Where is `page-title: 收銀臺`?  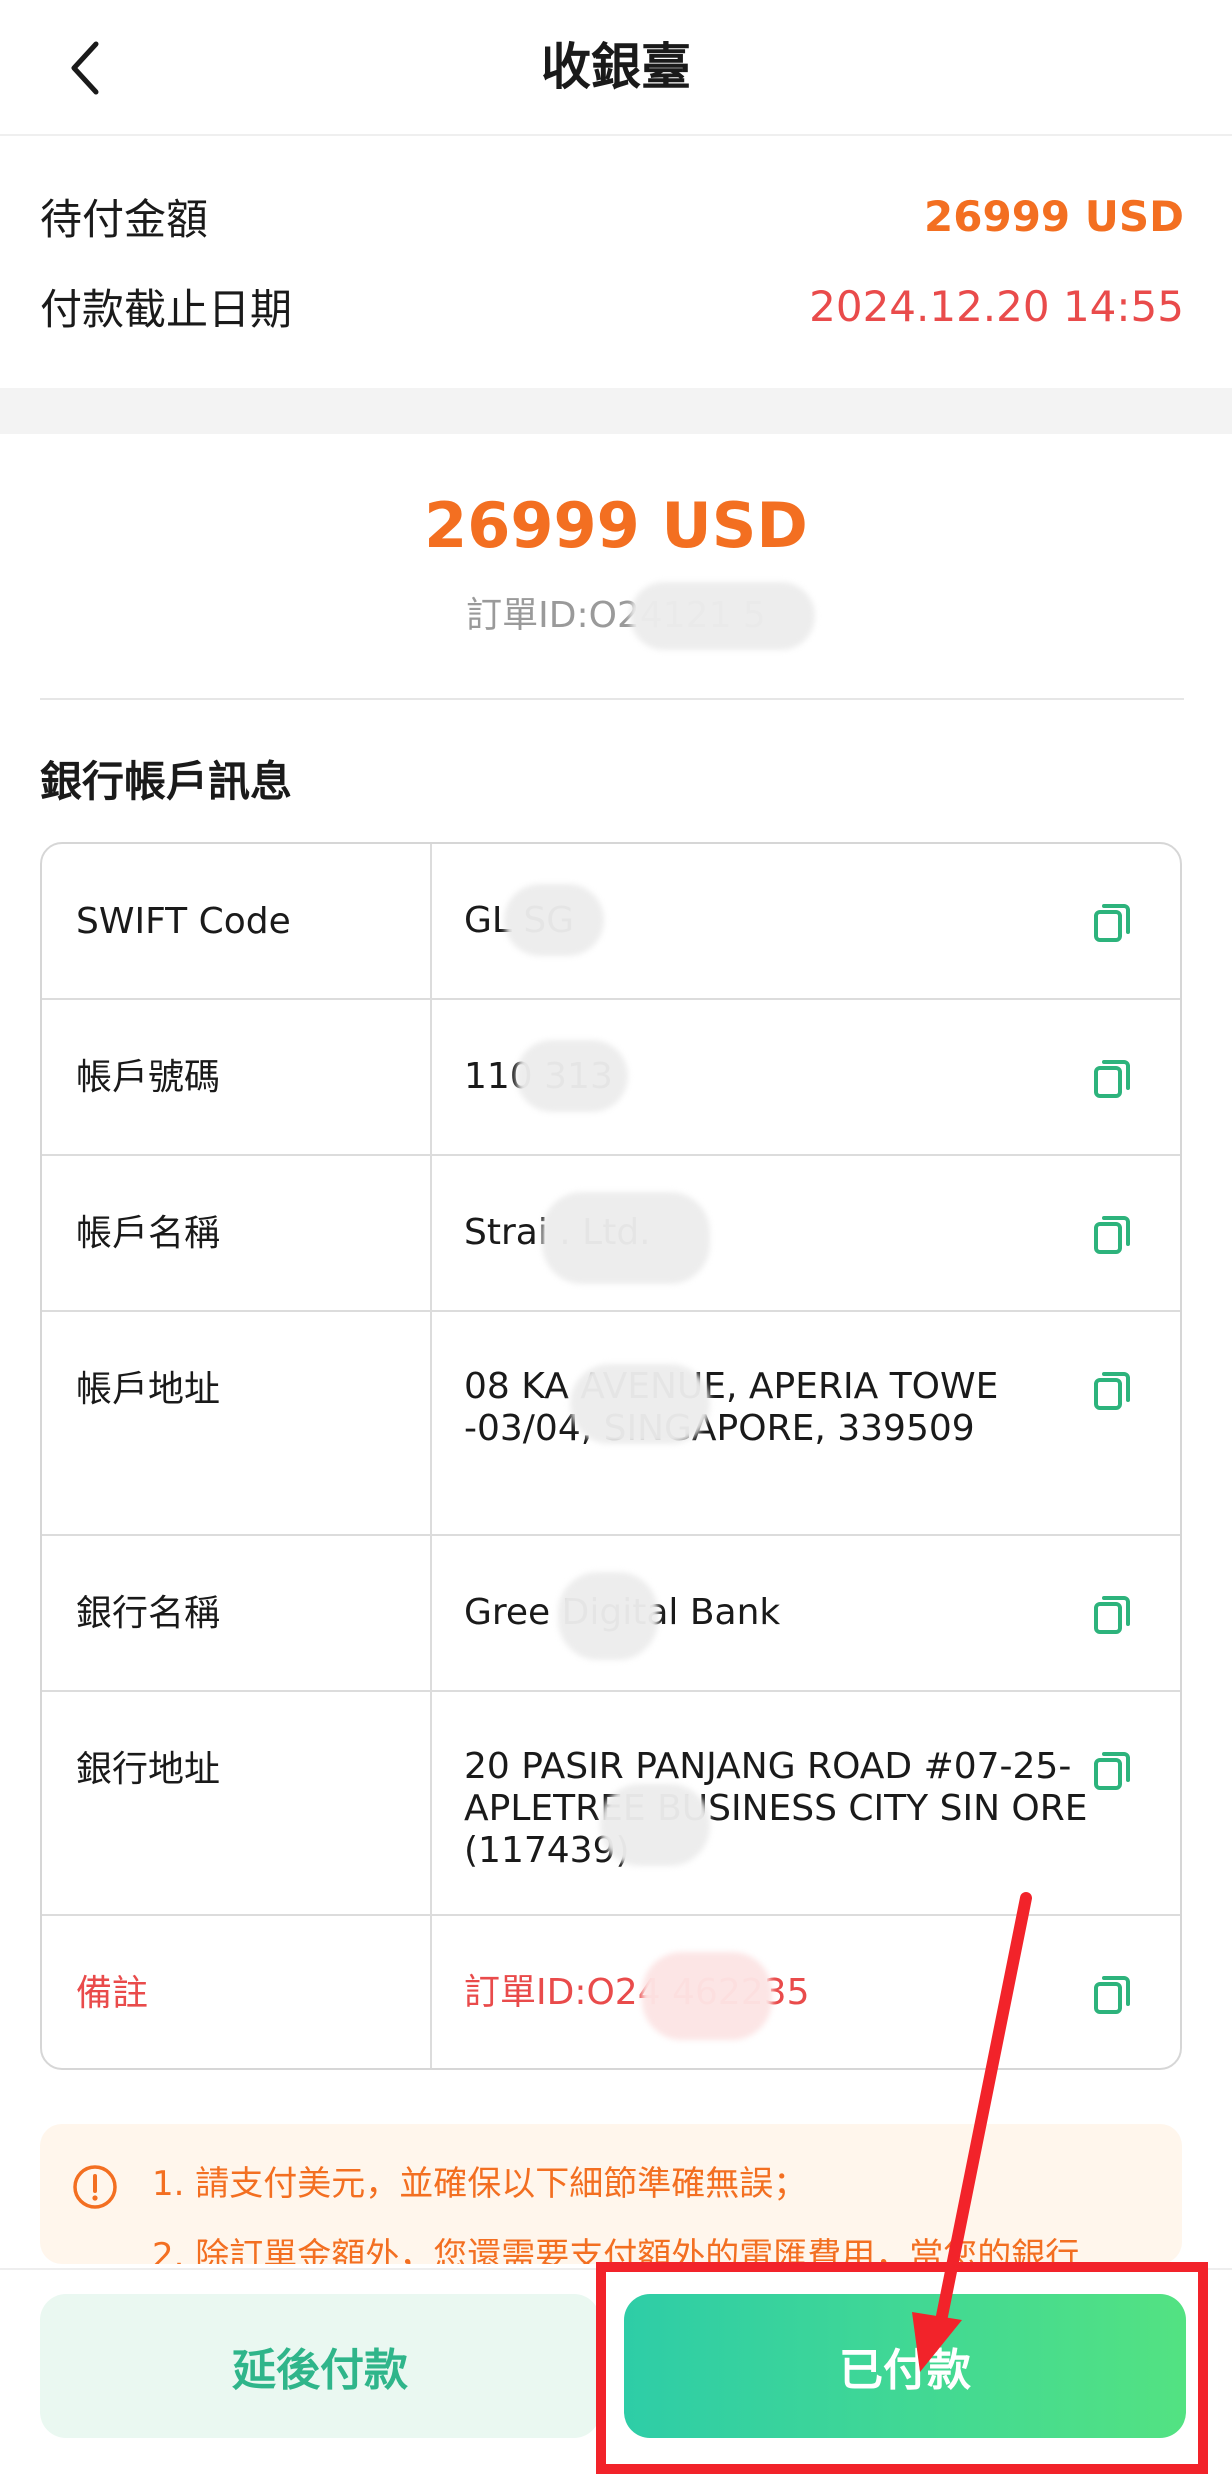 page-title: 收銀臺 is located at coordinates (616, 67).